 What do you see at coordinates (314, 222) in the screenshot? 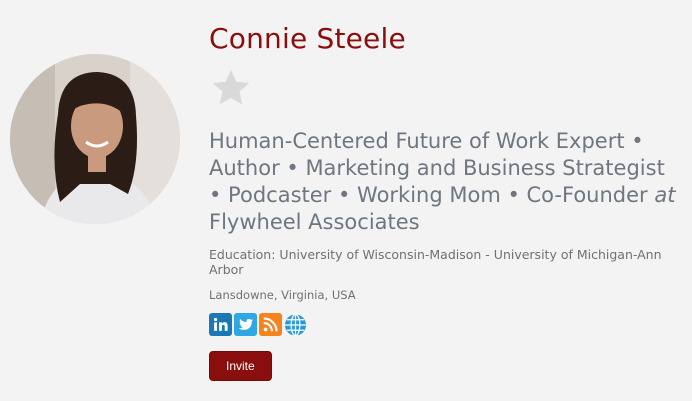
I see `headline-company: Flywheel Associates` at bounding box center [314, 222].